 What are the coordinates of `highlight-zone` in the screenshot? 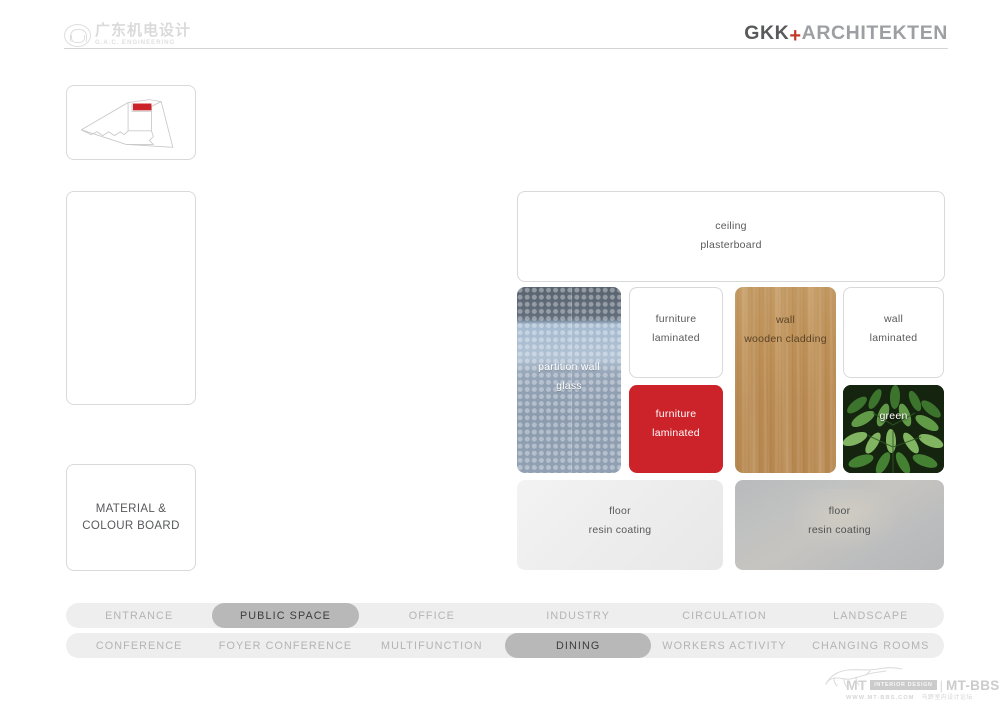 It's located at (142, 107).